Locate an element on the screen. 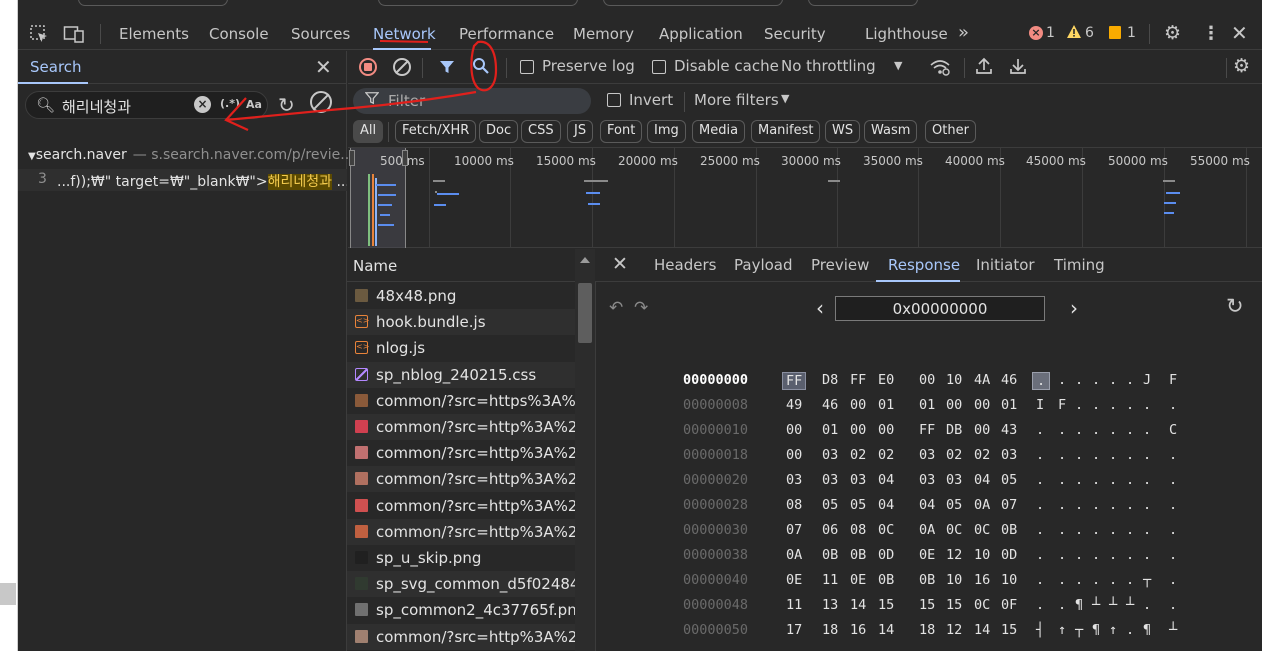 The image size is (1262, 651). ascii-char: ┬ is located at coordinates (1079, 630).